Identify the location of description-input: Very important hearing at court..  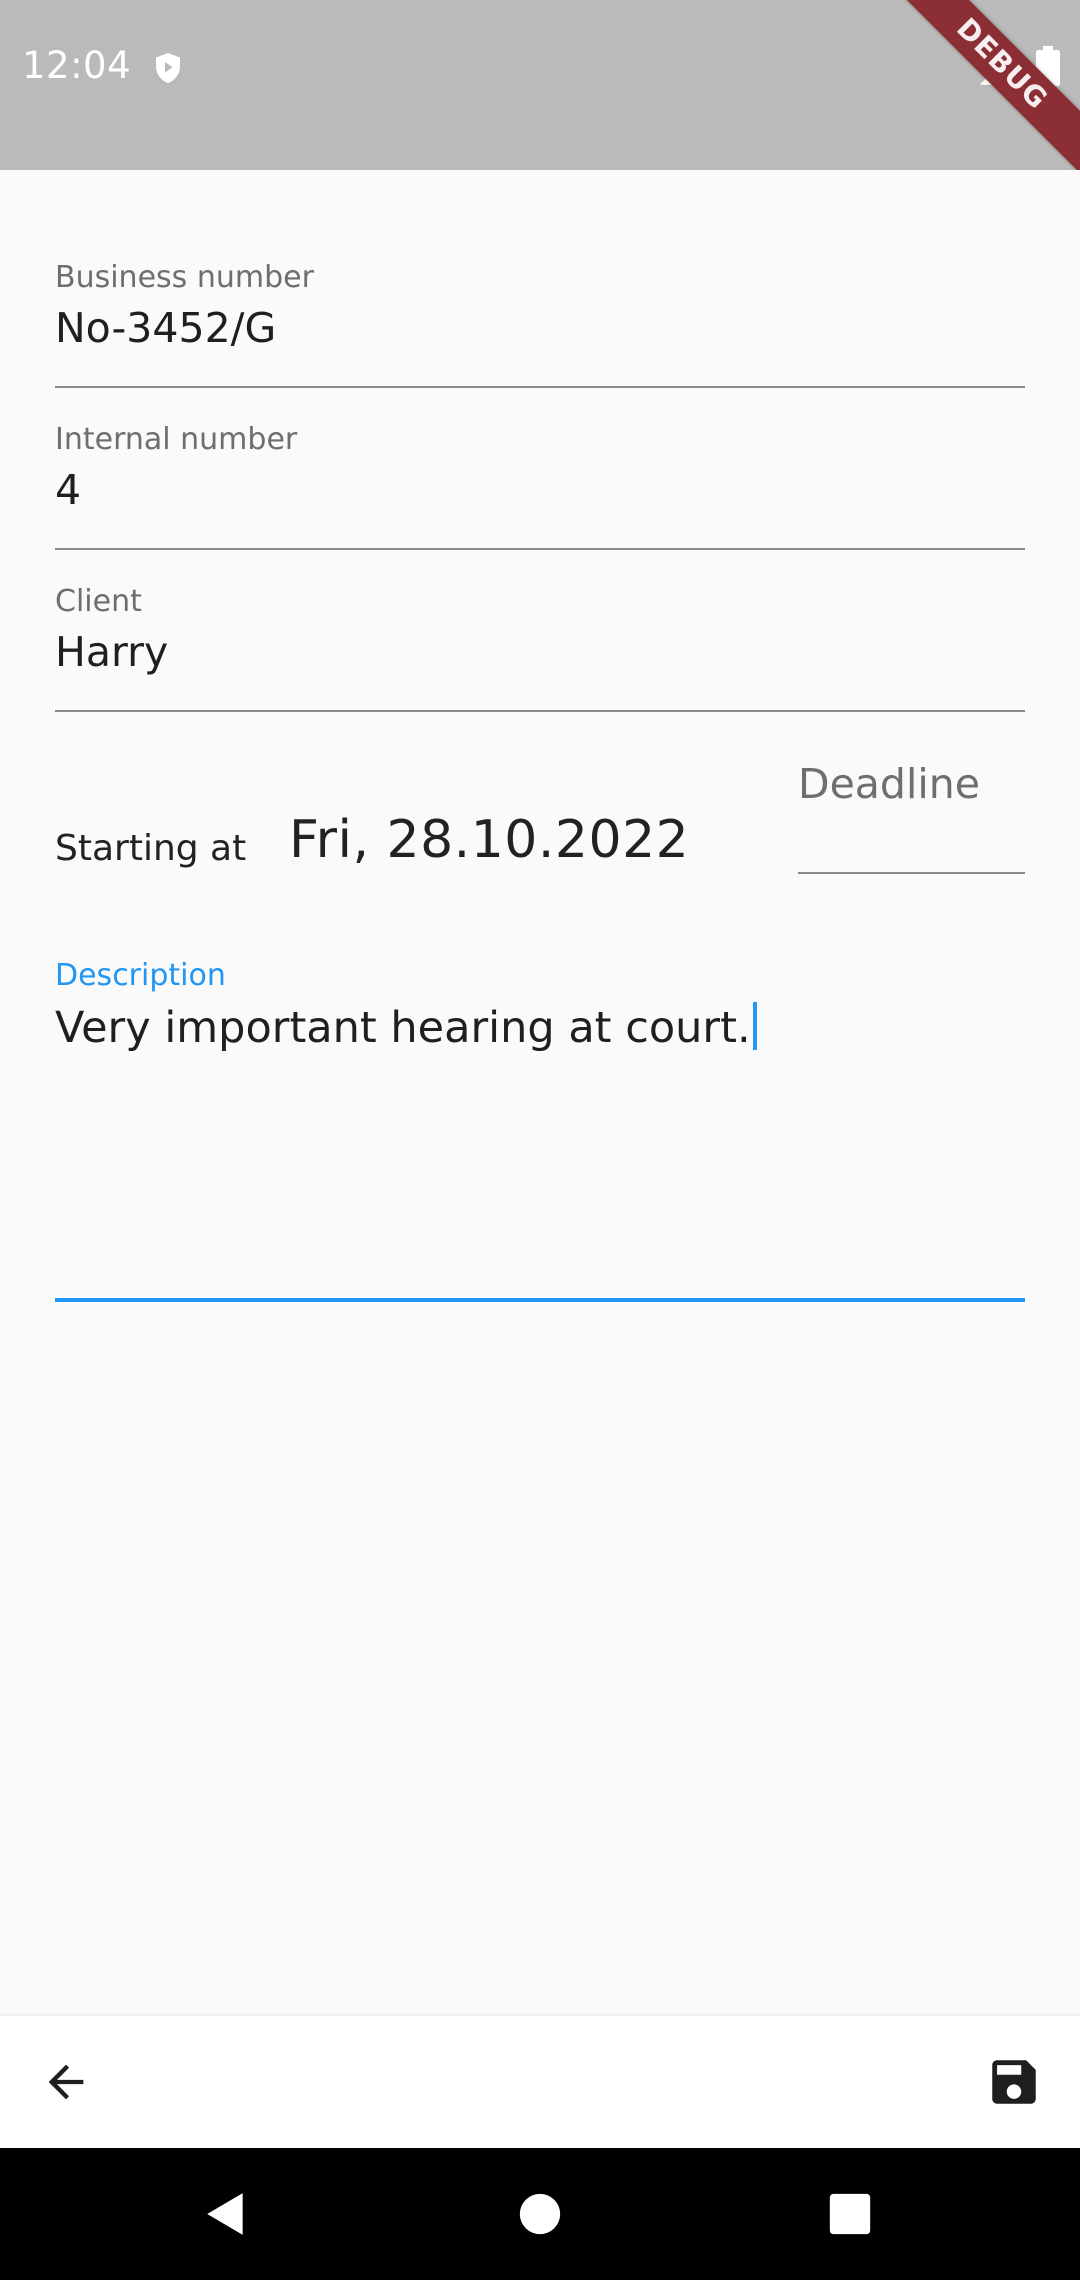
(540, 1027).